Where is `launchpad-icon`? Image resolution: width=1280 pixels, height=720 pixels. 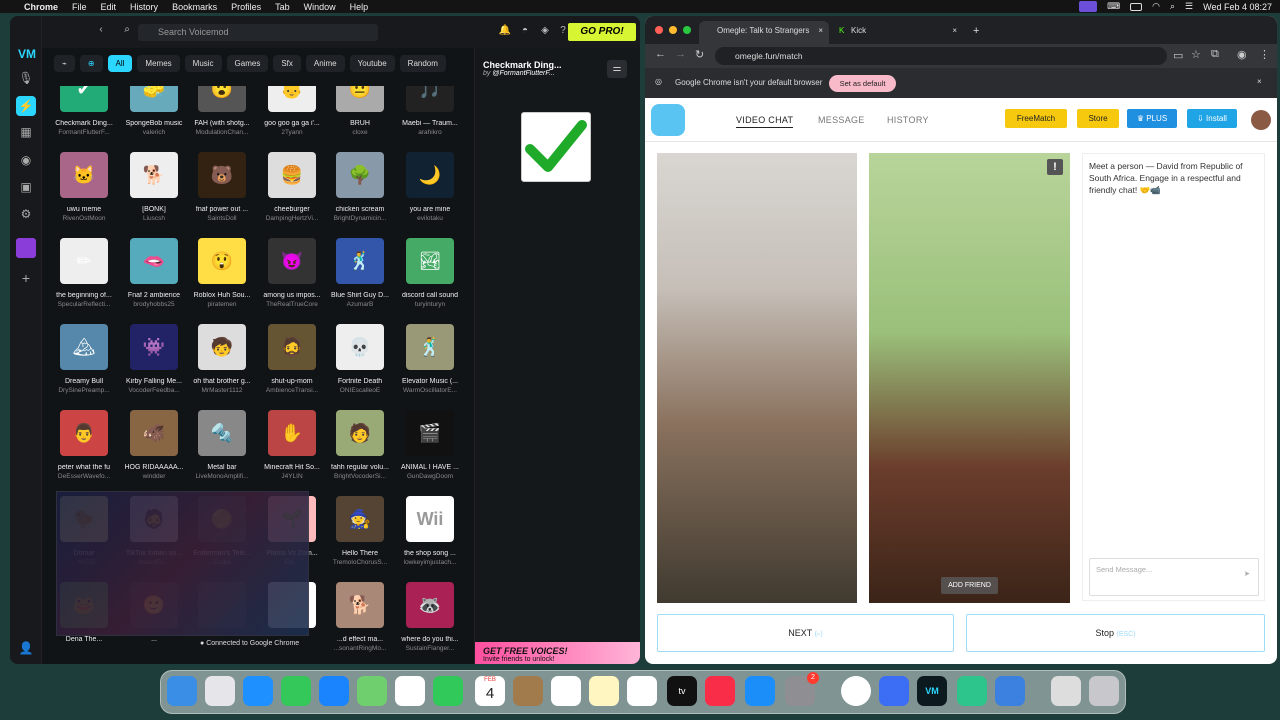 launchpad-icon is located at coordinates (220, 691).